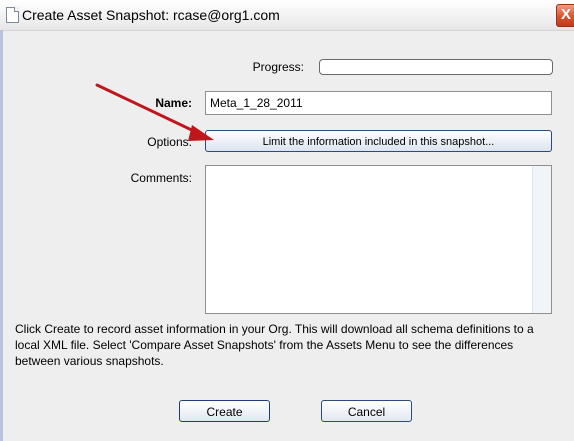 The image size is (574, 441). What do you see at coordinates (12, 15) in the screenshot?
I see `document-icon` at bounding box center [12, 15].